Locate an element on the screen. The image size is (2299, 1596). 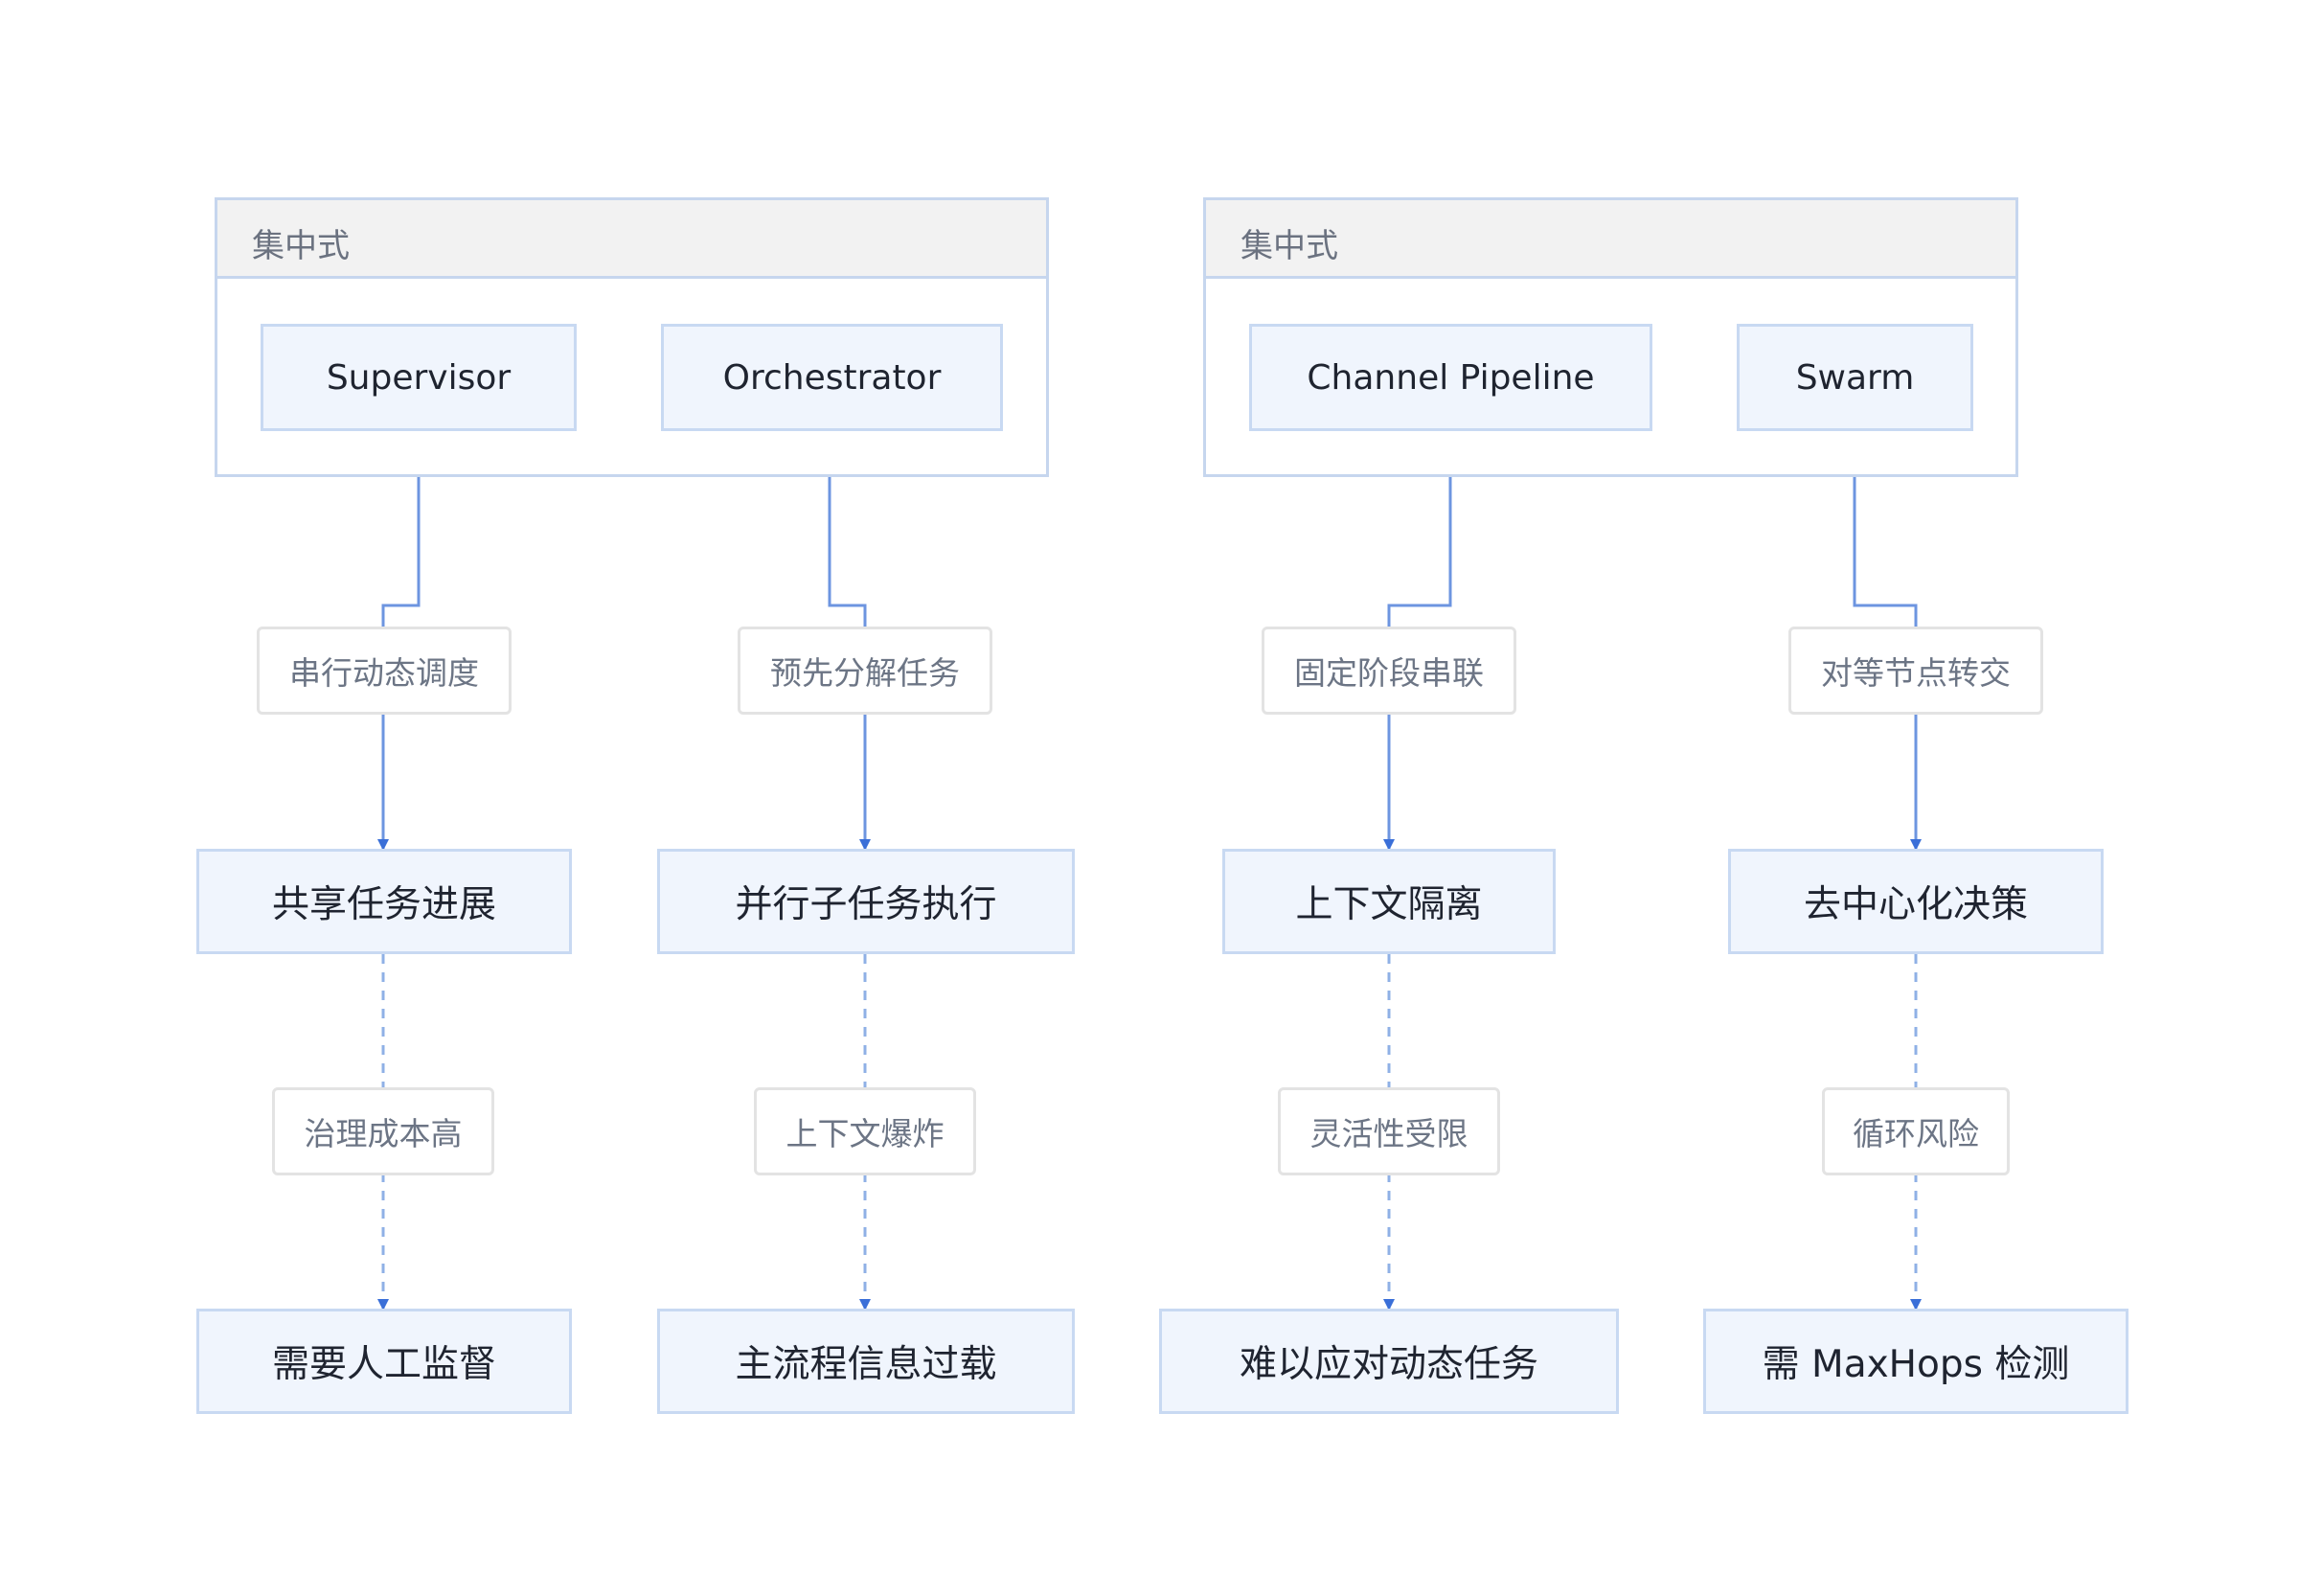
edge-label-loop-risk: 循环风险 is located at coordinates (1916, 1131).